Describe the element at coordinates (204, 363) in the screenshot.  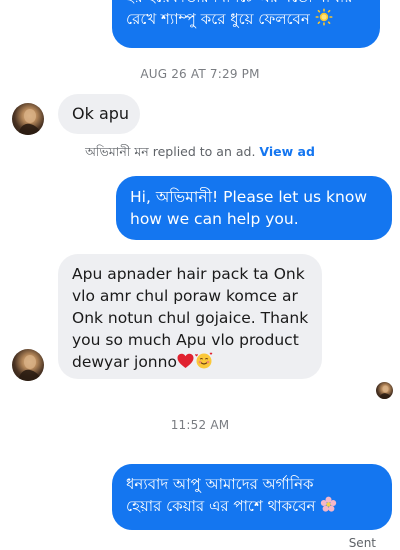
I see `smiling-face-with-hearts-icon` at that location.